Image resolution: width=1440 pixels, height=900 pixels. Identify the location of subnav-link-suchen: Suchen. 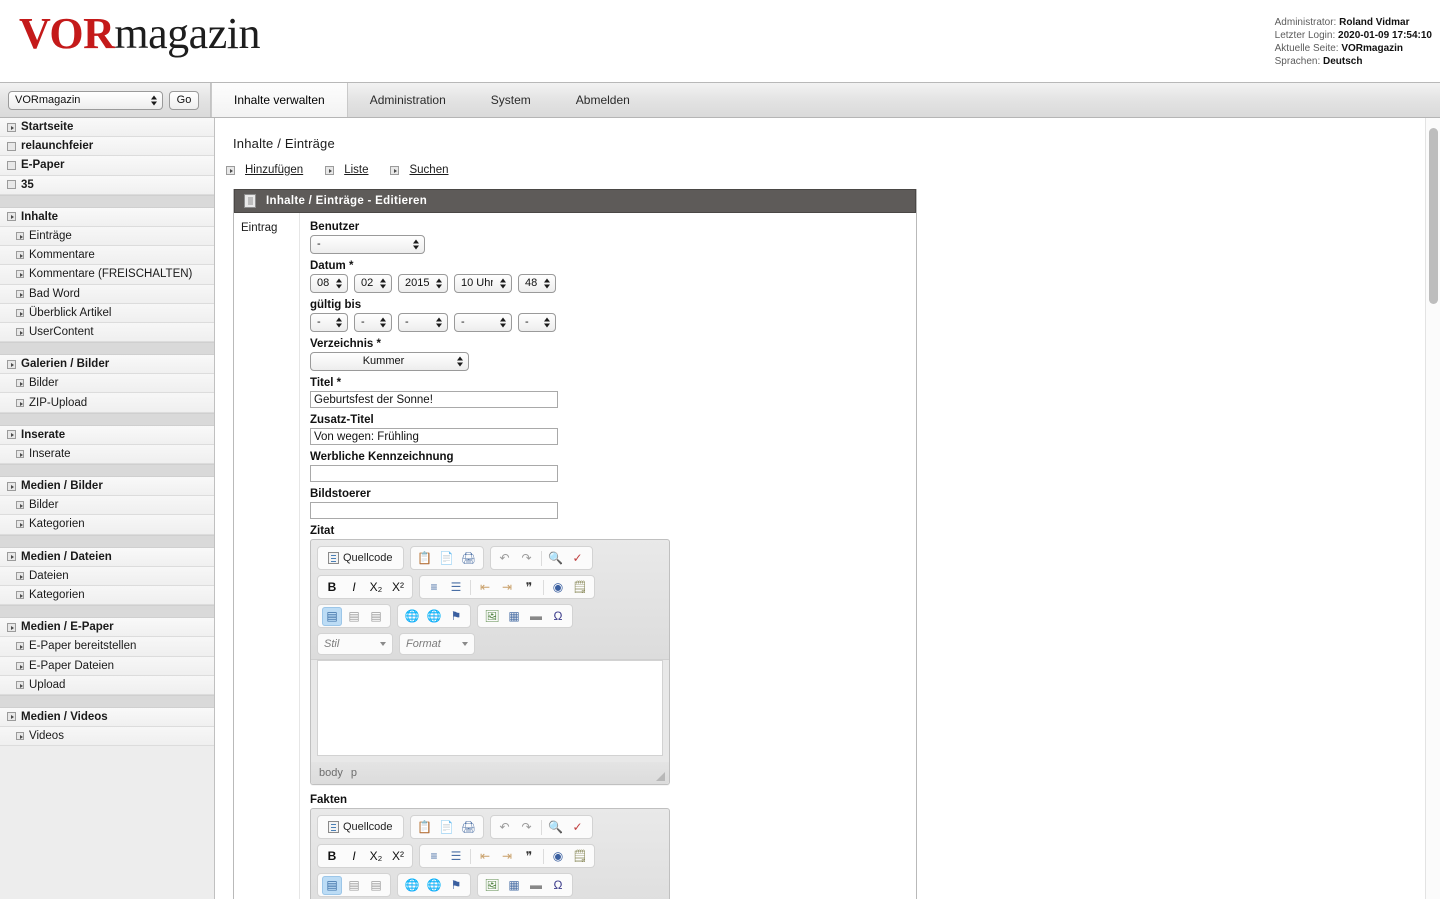
(419, 170).